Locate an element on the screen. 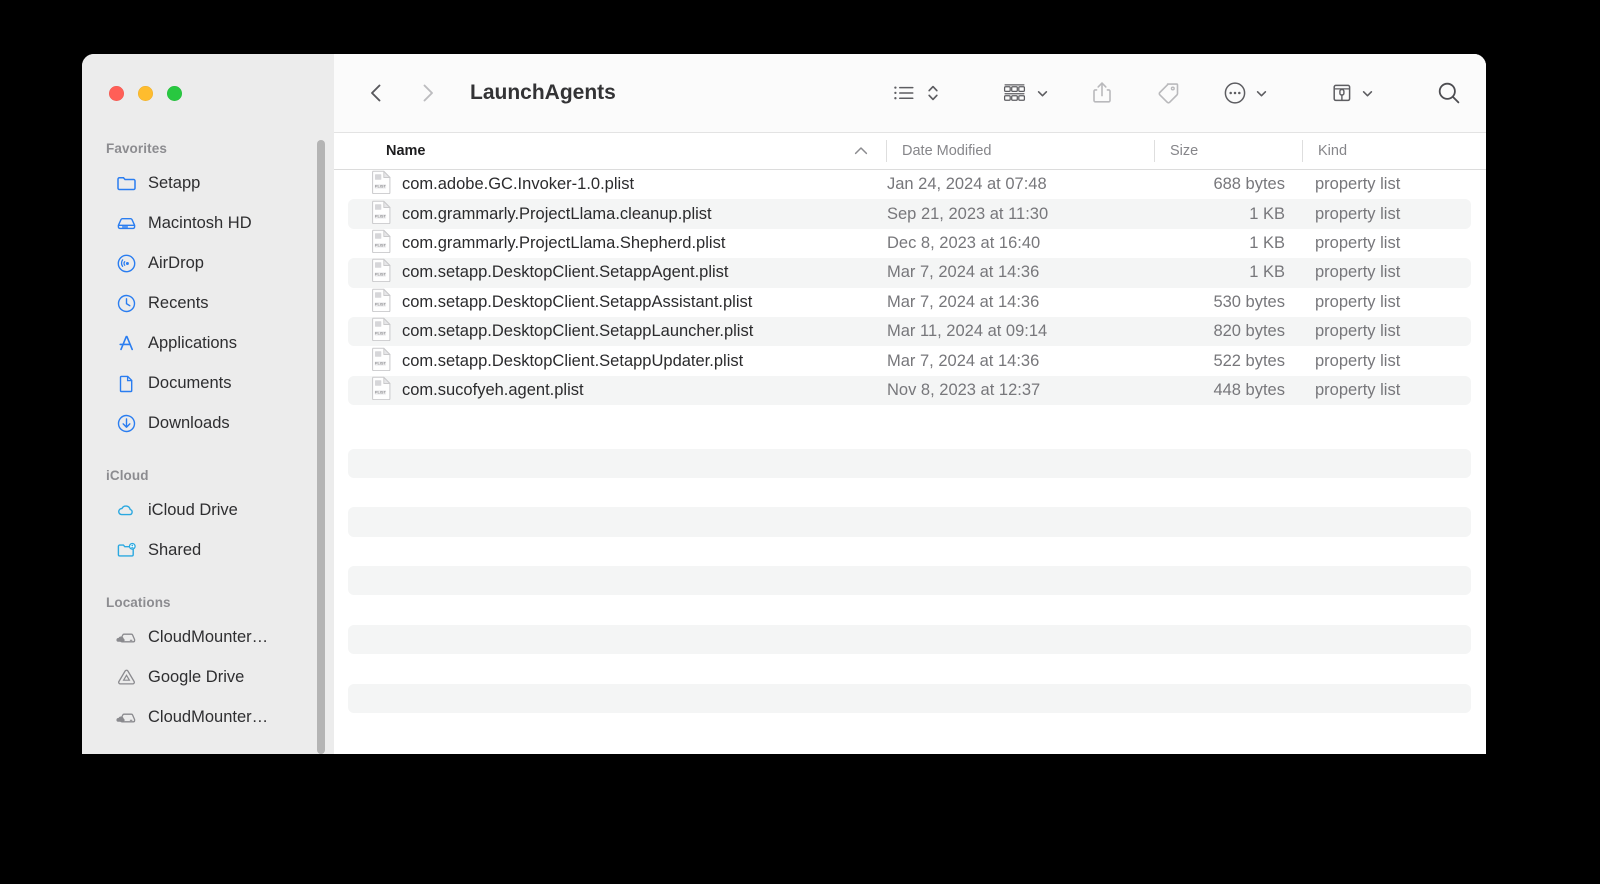 This screenshot has width=1600, height=884. file-name-cell: PLIST com.adobe.GC.Invoker-1.0.plist is located at coordinates (616, 184).